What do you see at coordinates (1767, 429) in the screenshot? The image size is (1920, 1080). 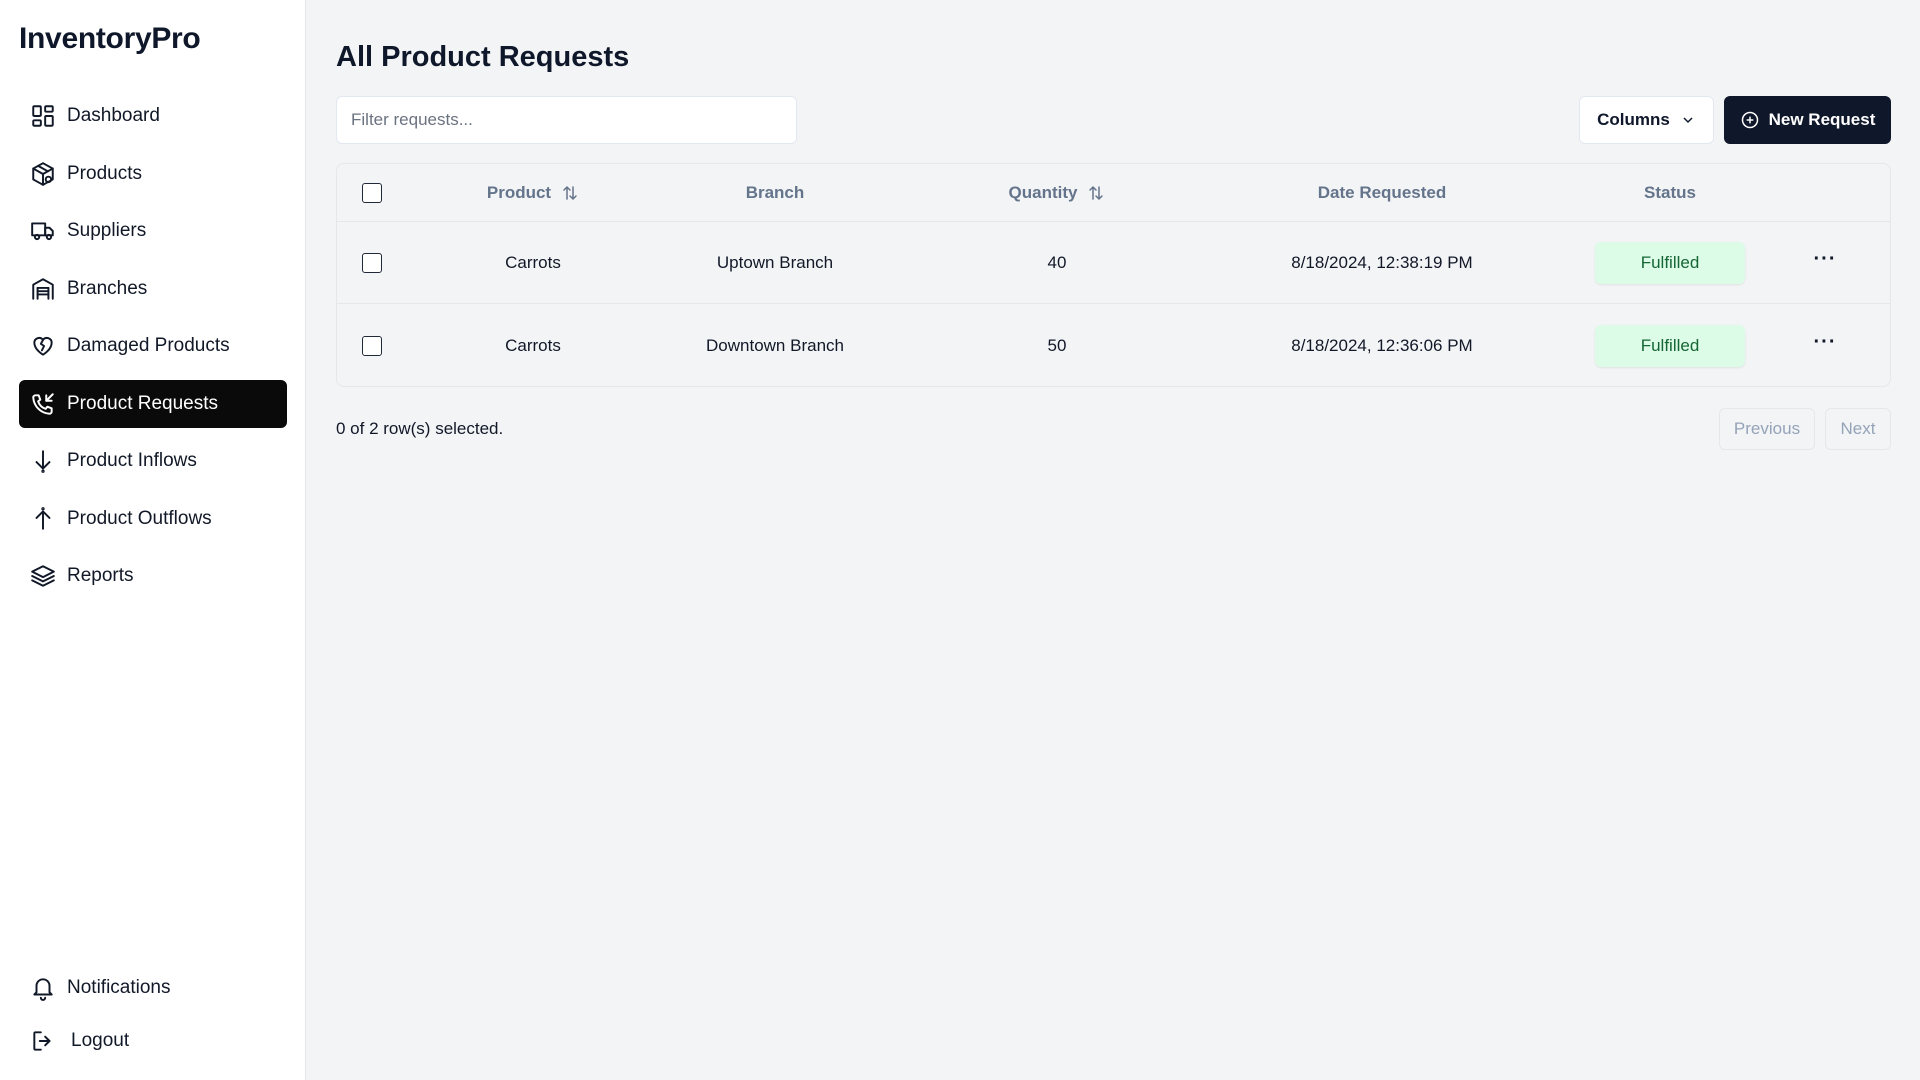 I see `previous-page-button: Previous` at bounding box center [1767, 429].